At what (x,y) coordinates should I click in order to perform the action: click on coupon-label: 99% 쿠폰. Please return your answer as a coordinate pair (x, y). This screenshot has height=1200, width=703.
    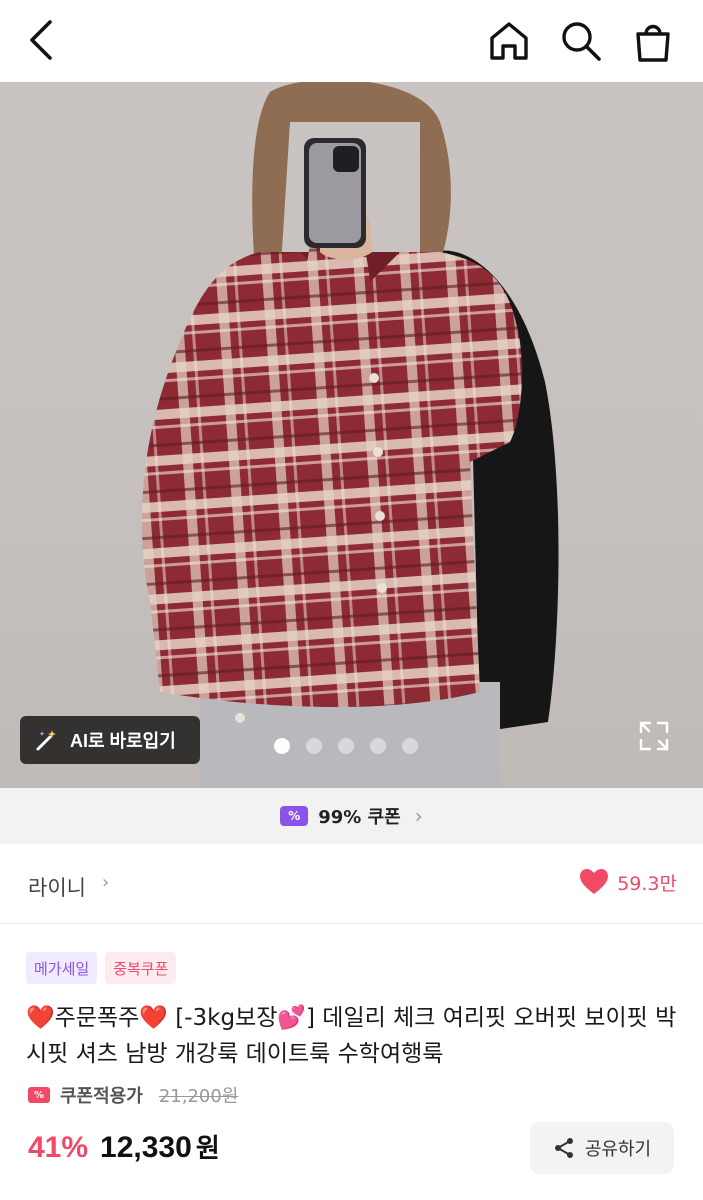
    Looking at the image, I should click on (359, 817).